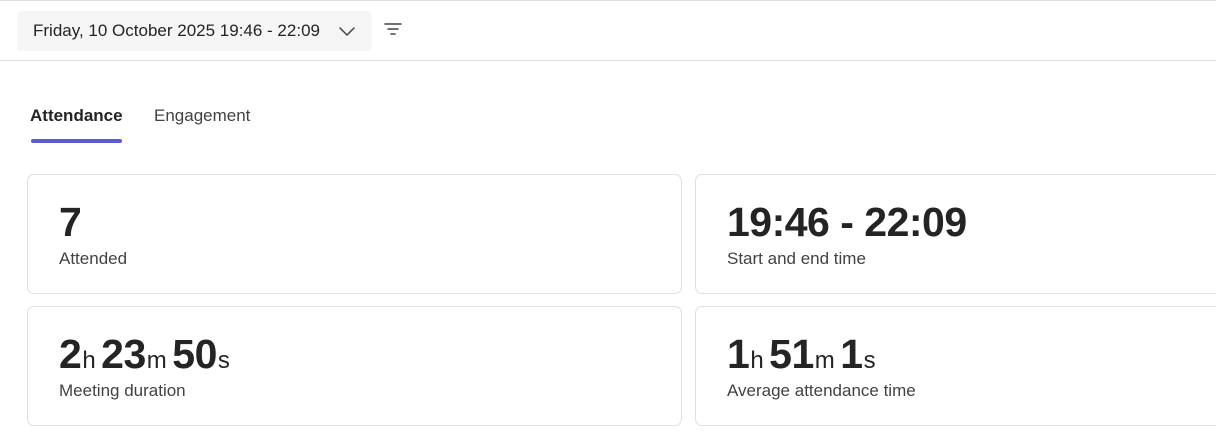 This screenshot has width=1216, height=445. I want to click on duration-seconds: 50, so click(194, 354).